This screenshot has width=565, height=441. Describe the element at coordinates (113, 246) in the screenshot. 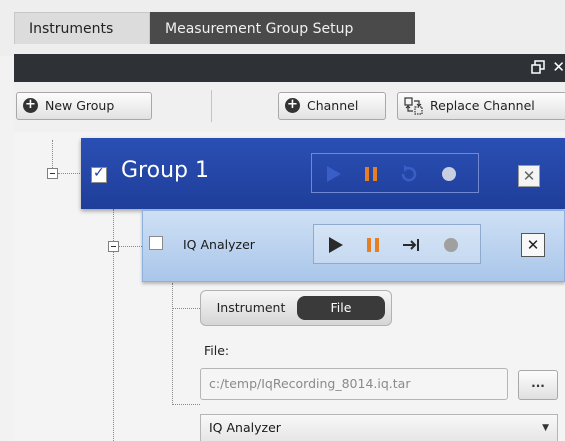

I see `channel-collapse-toggle` at that location.